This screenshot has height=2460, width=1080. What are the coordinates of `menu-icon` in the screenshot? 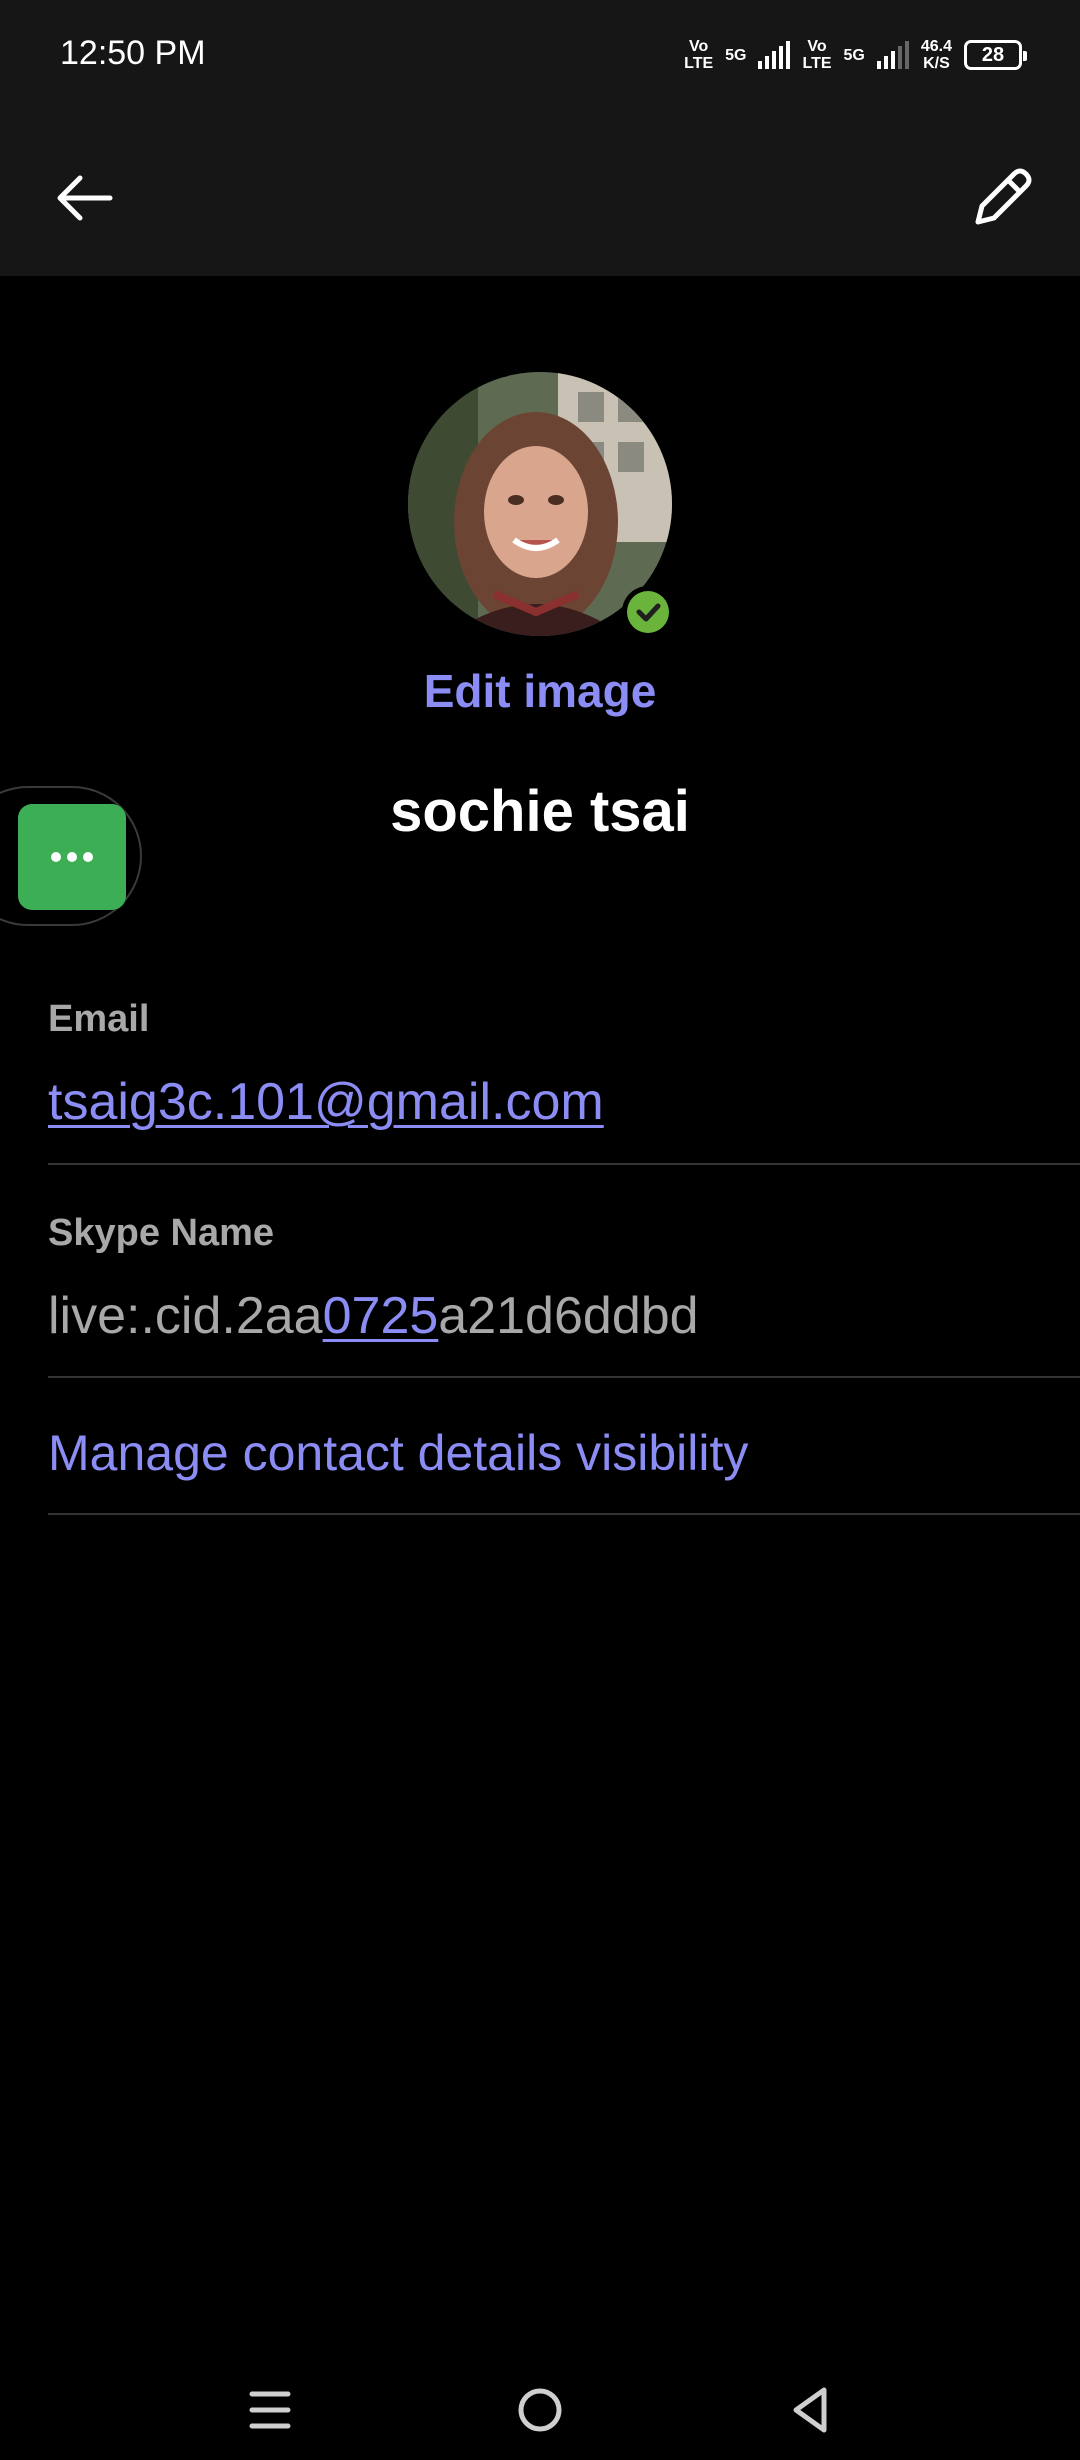 It's located at (270, 2410).